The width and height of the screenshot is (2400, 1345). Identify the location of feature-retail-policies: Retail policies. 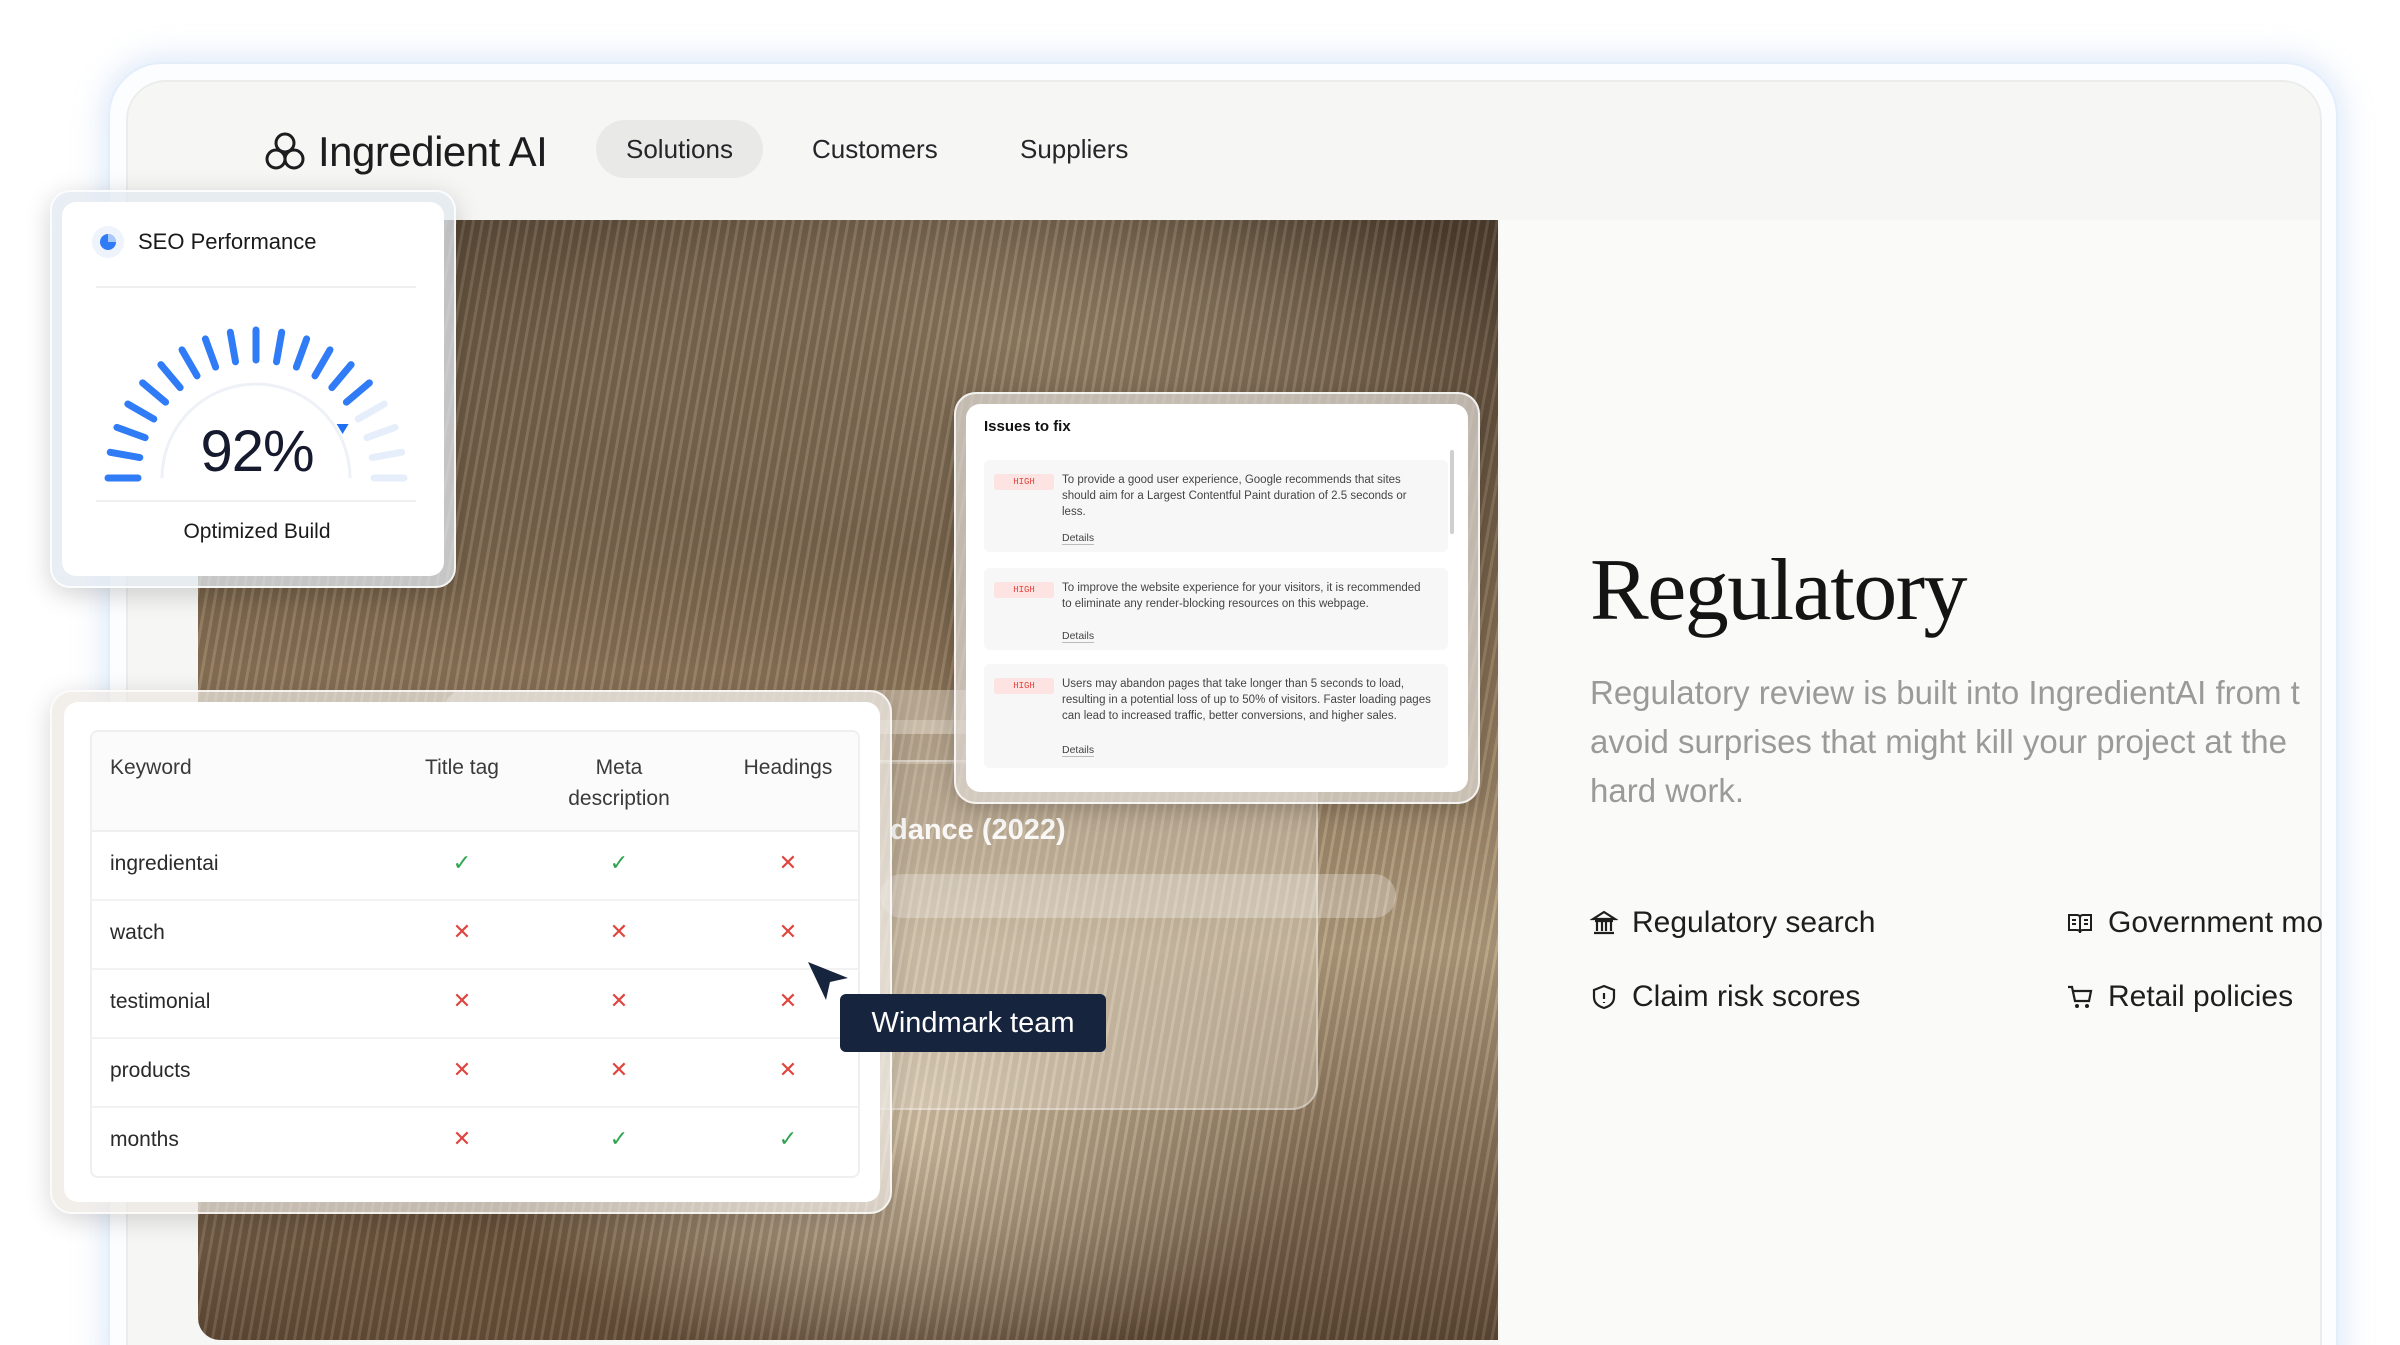
(2179, 997).